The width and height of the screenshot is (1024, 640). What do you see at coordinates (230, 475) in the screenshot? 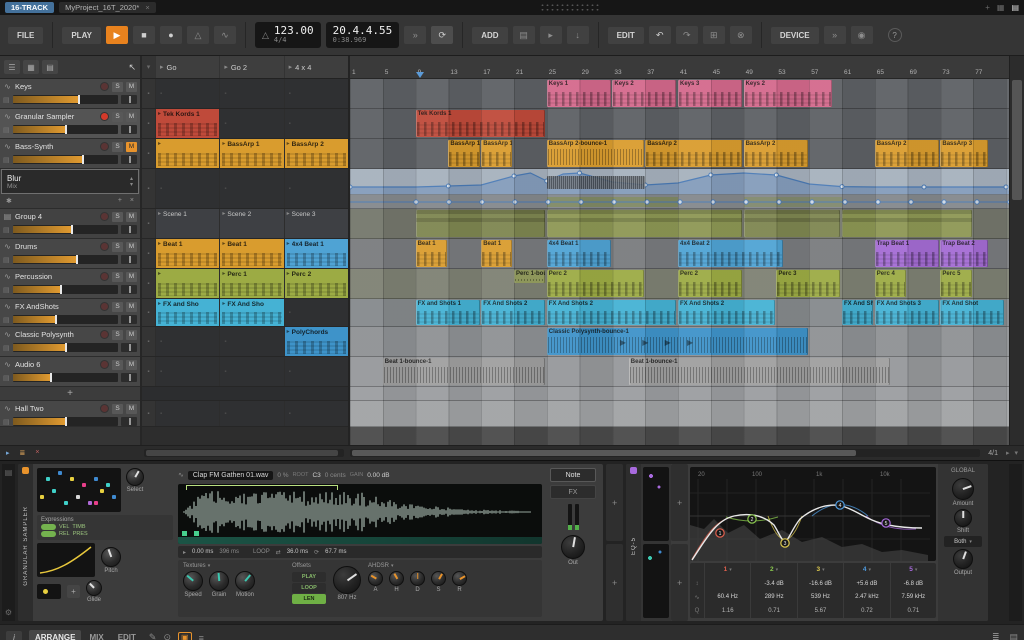
I see `sample-name-field: Clap FM Gathen 01.wav` at bounding box center [230, 475].